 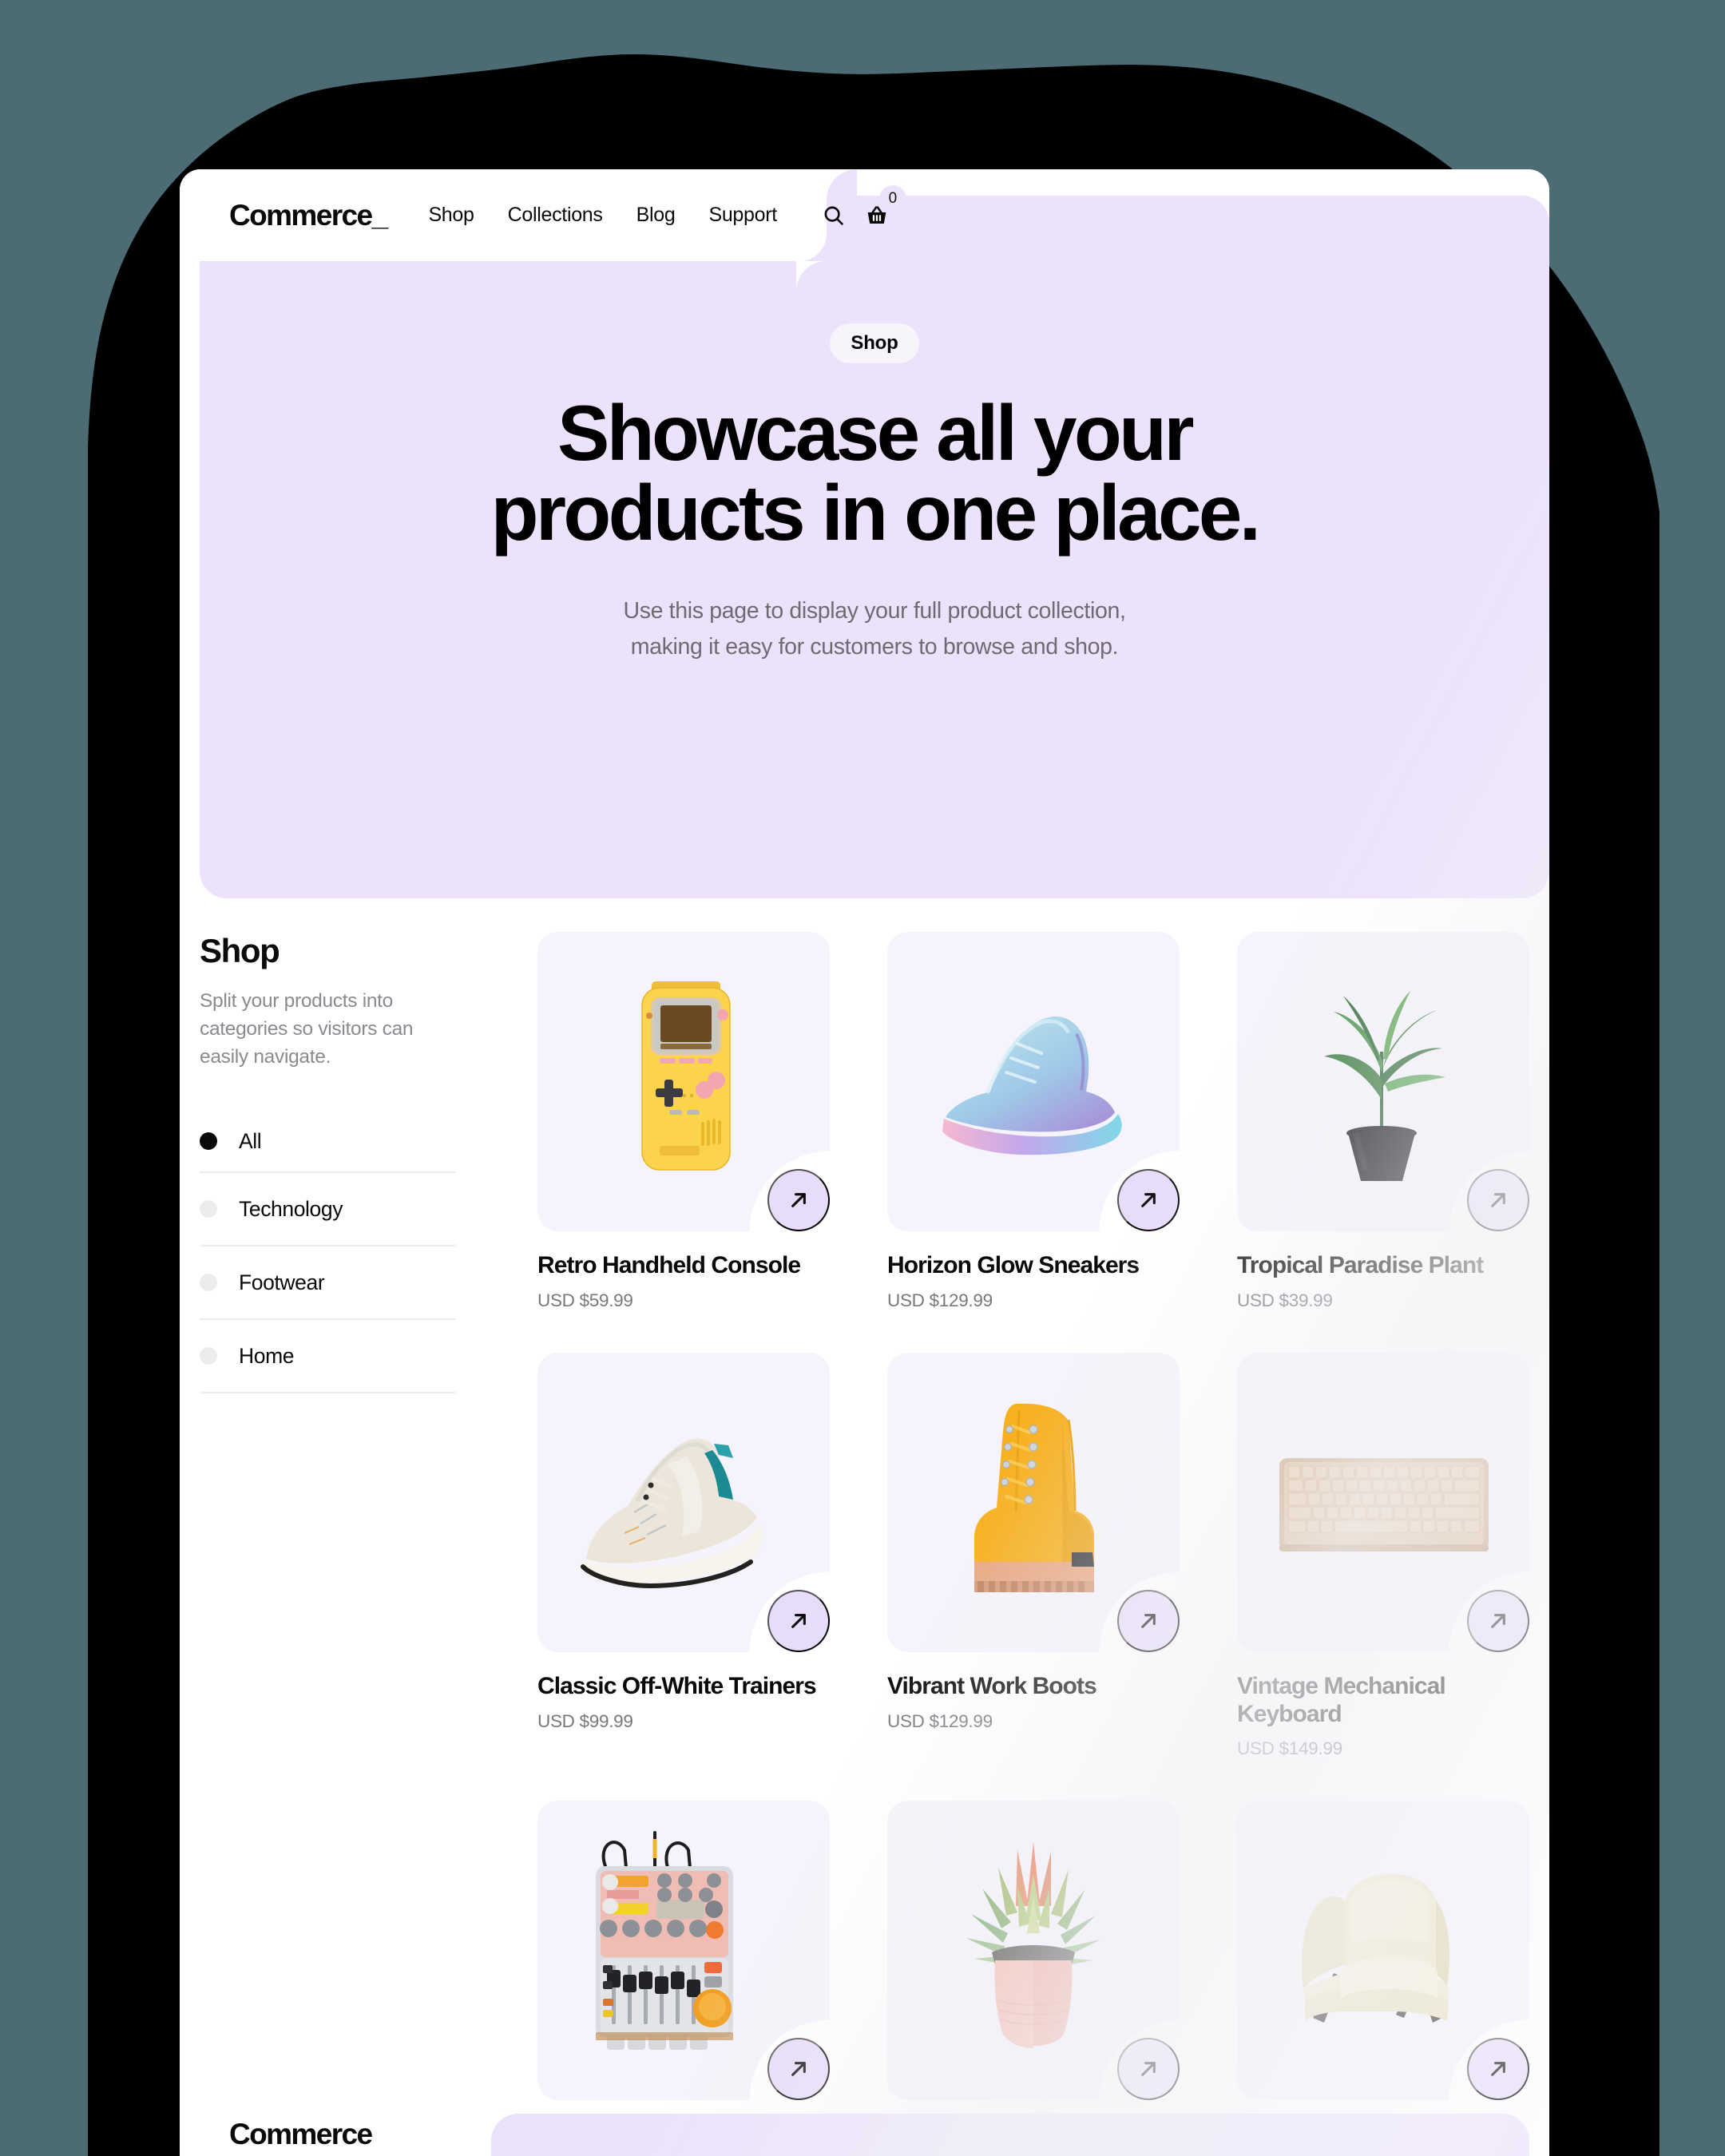 What do you see at coordinates (842, 184) in the screenshot?
I see `nav-corner-notch-right` at bounding box center [842, 184].